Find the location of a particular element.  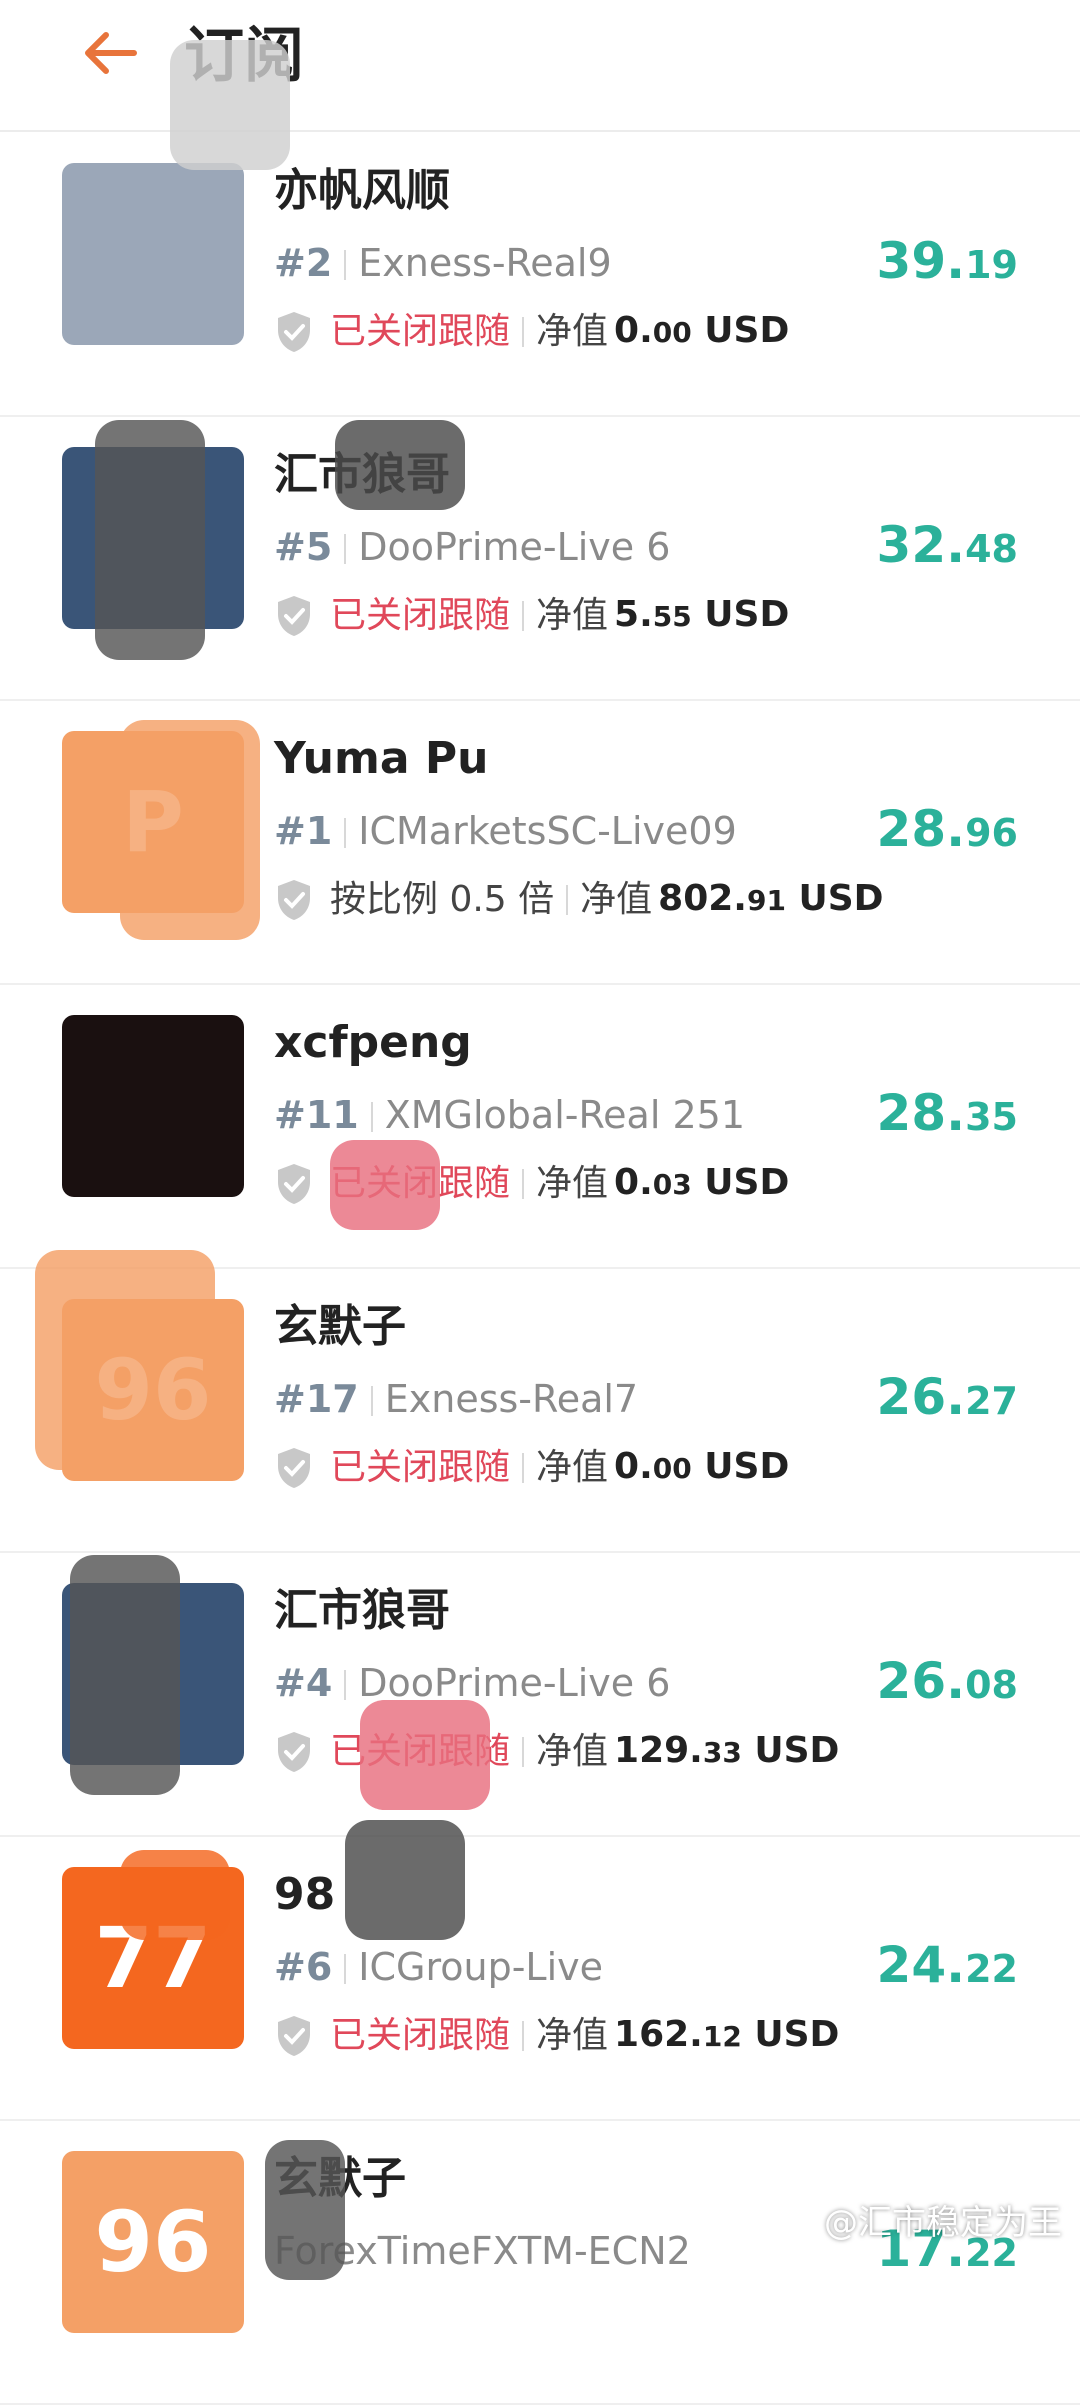

rank-badge: #5 is located at coordinates (303, 547).